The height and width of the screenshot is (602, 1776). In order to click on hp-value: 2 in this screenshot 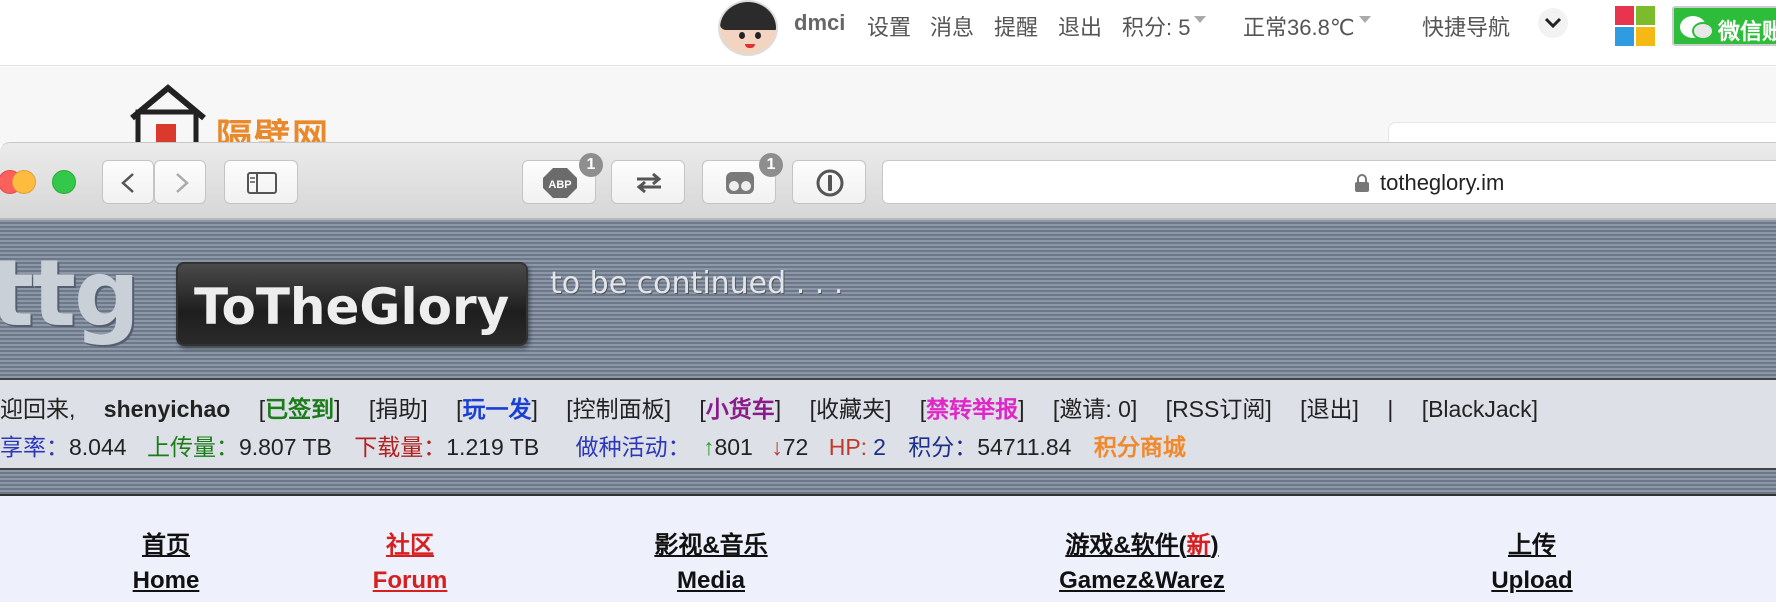, I will do `click(879, 447)`.